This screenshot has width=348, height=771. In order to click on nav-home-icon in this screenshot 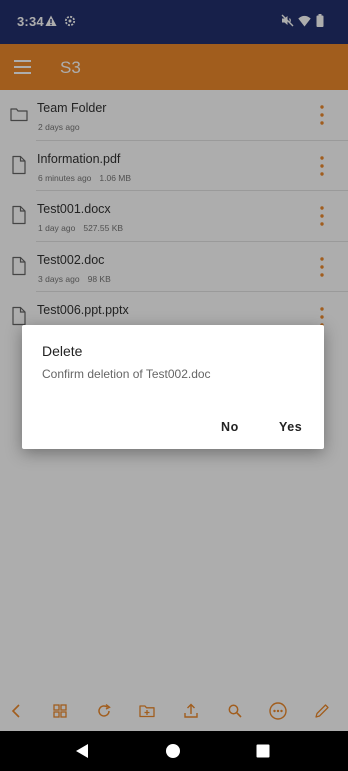, I will do `click(173, 753)`.